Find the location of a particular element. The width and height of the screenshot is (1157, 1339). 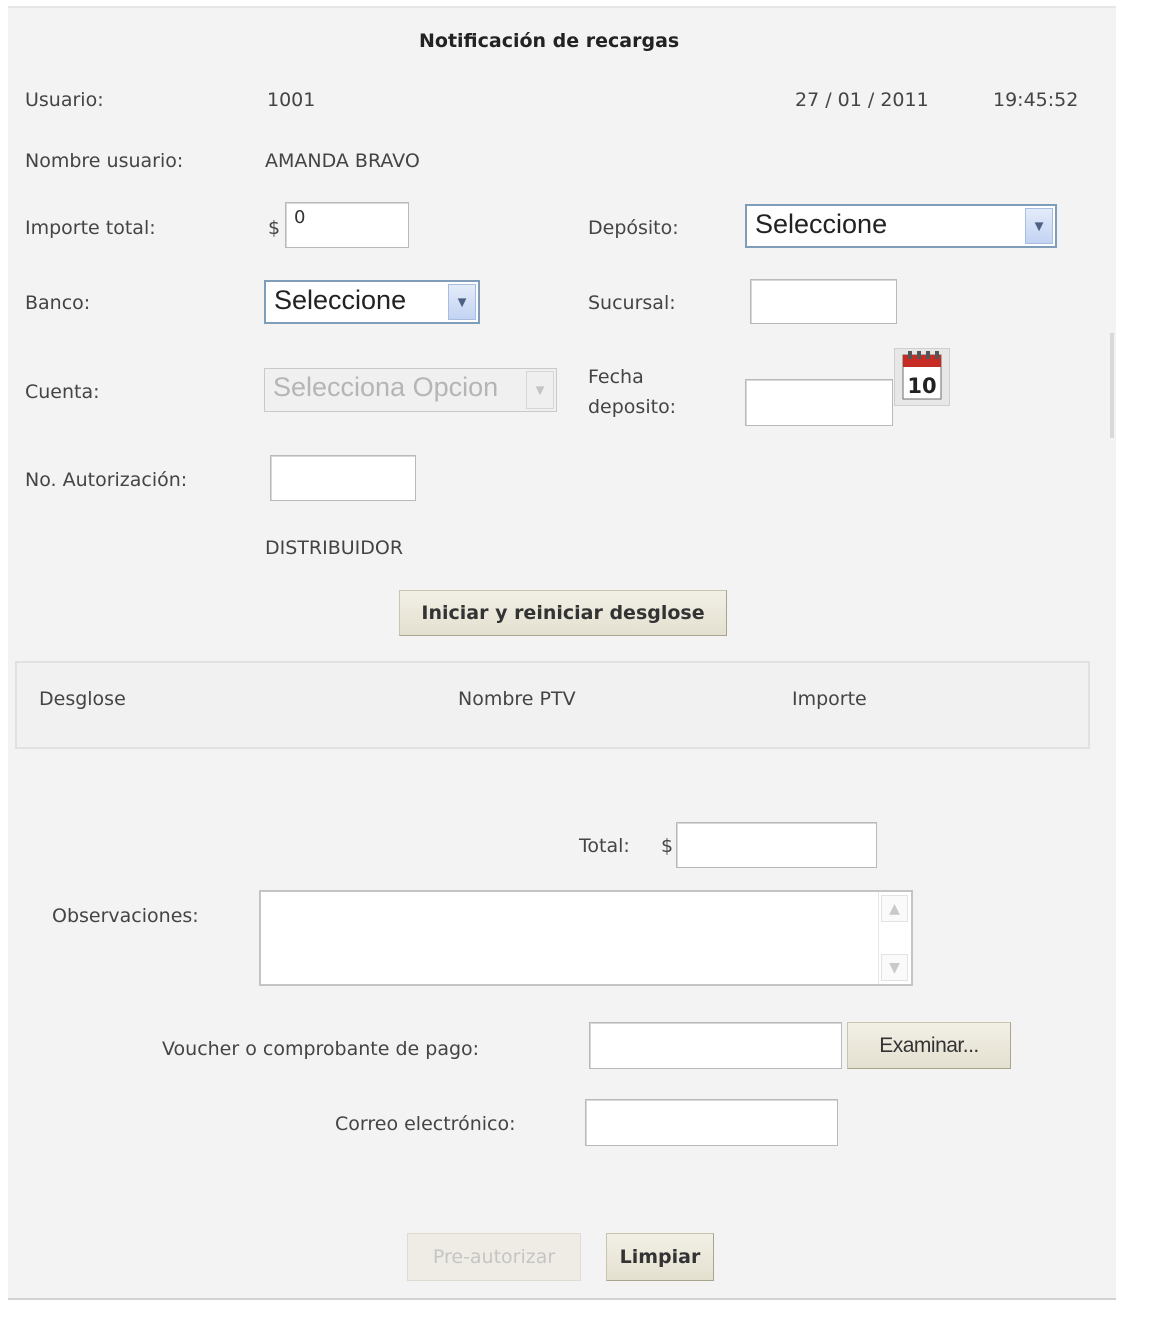

autorizacion-label: No. Autorización: is located at coordinates (106, 480).